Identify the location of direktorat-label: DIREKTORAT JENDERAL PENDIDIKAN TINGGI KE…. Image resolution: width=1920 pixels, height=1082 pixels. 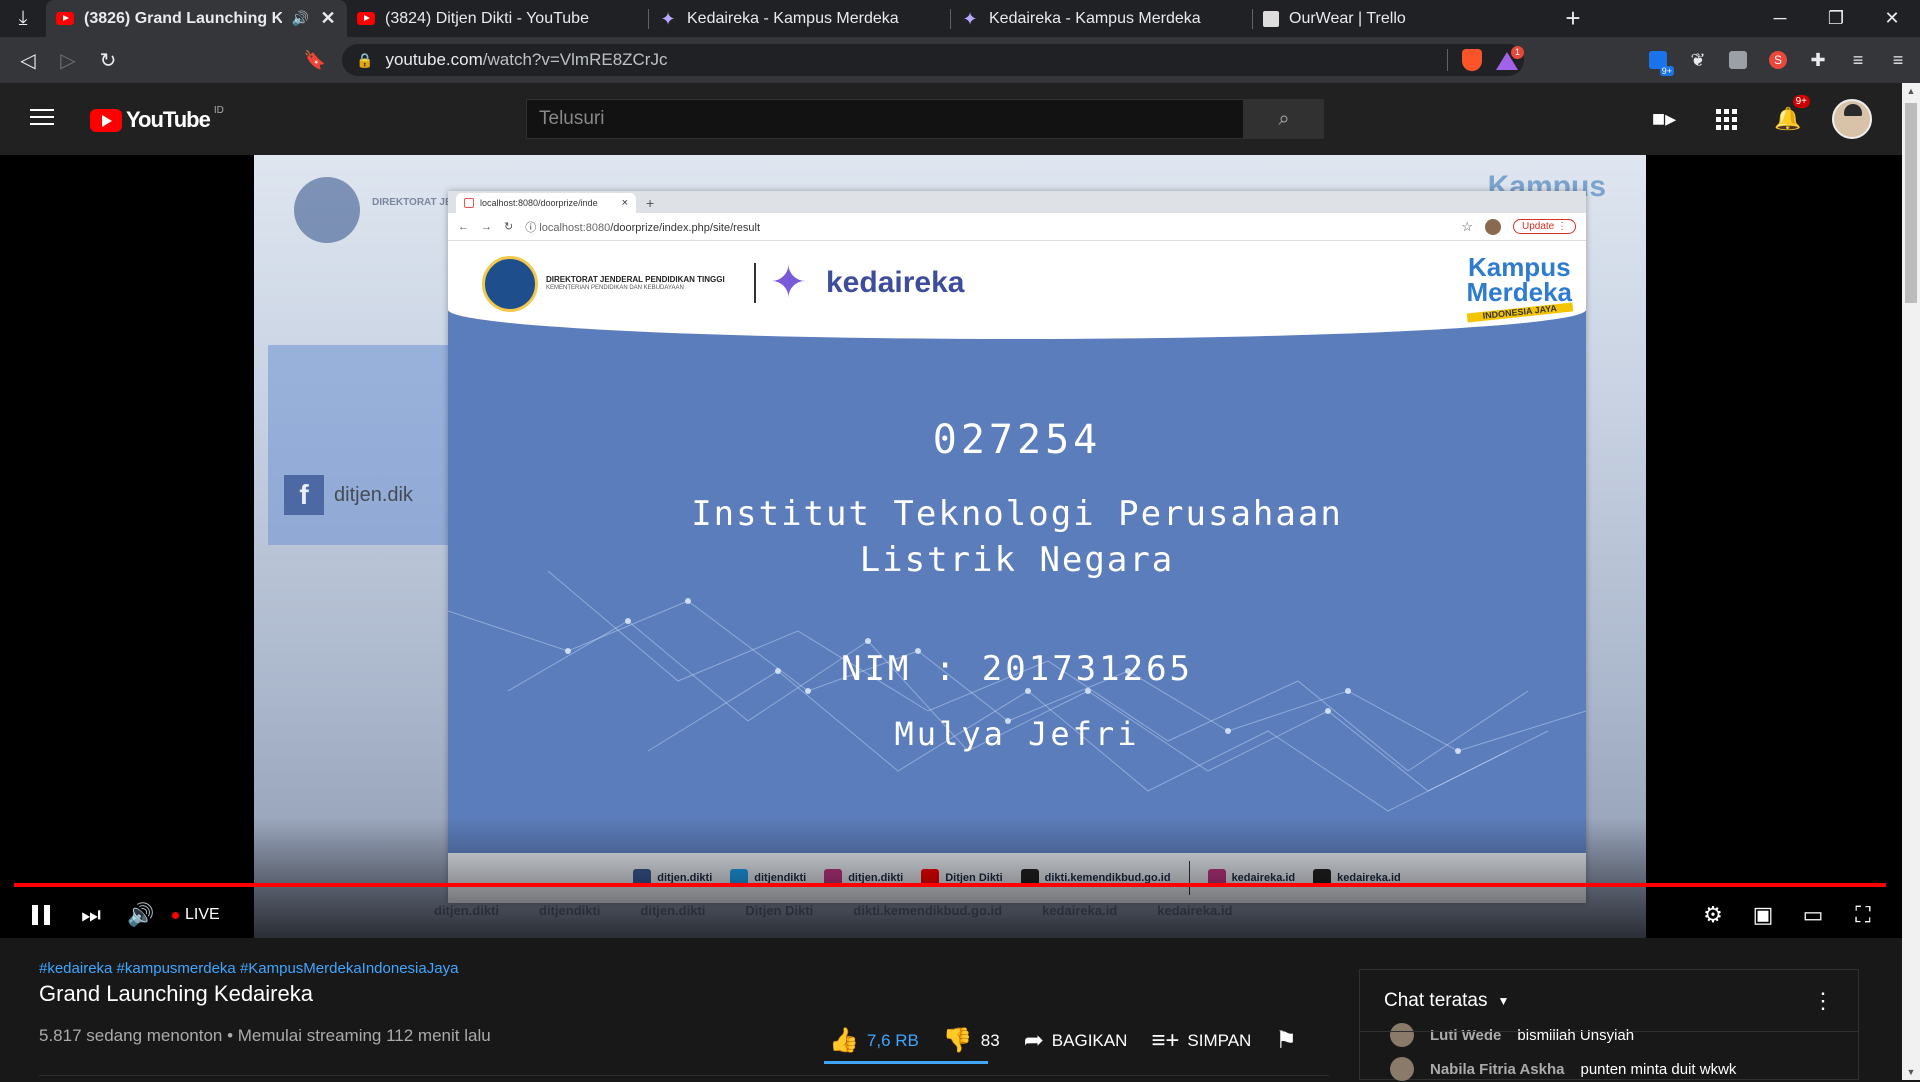
(635, 283).